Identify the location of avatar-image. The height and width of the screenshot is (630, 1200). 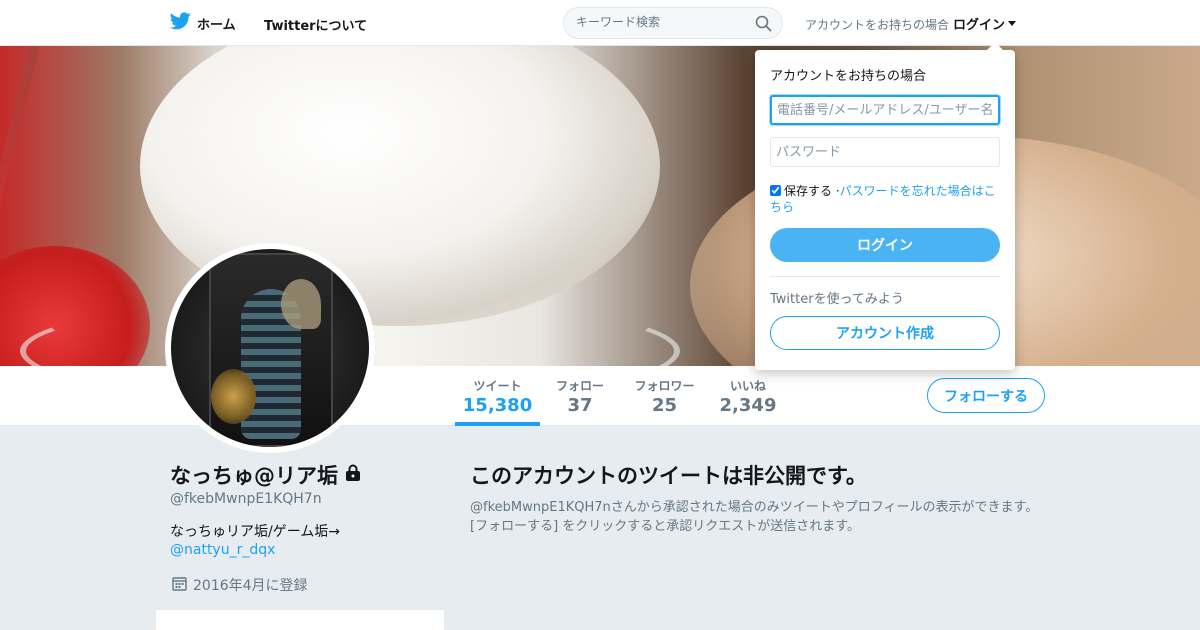
(270, 348).